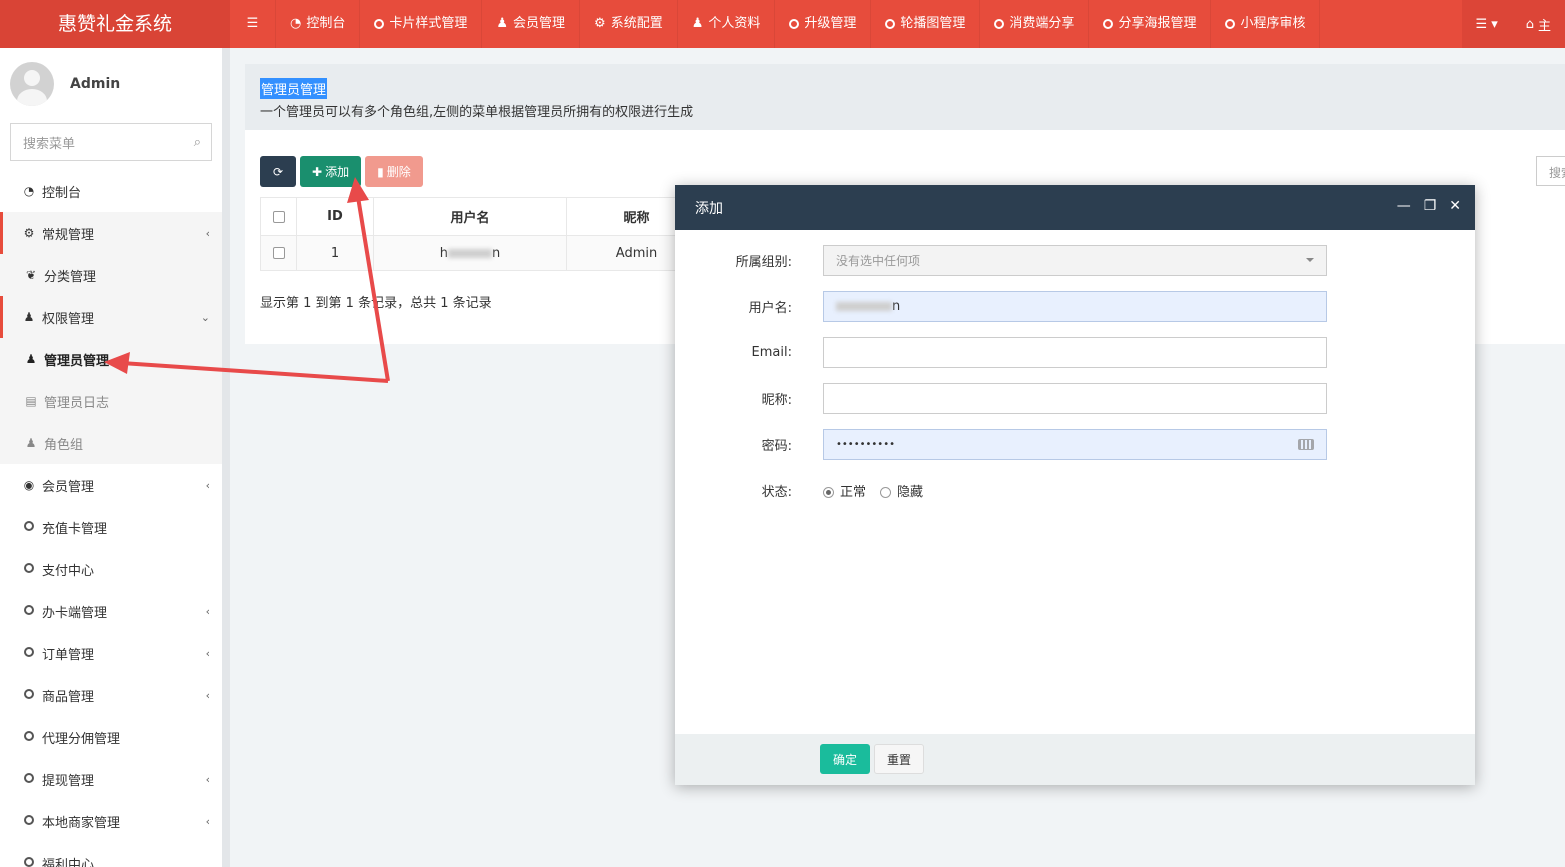 This screenshot has width=1565, height=867. What do you see at coordinates (278, 216) in the screenshot?
I see `select-all-checkbox` at bounding box center [278, 216].